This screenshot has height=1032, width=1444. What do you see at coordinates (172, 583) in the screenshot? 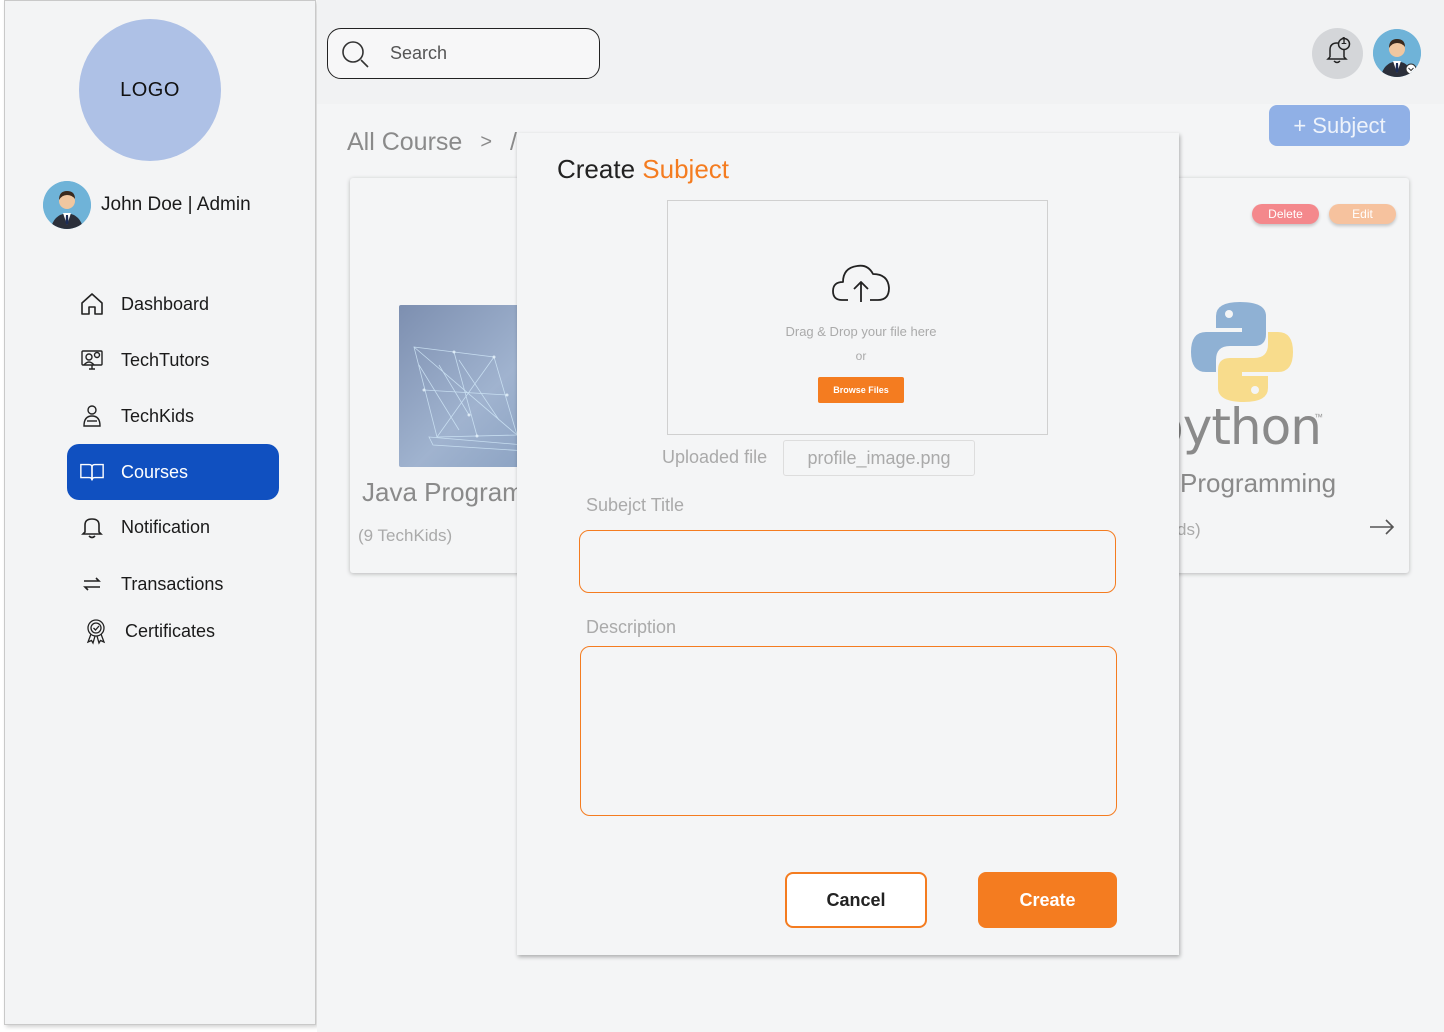
I see `sidebar-item-label: Transactions` at bounding box center [172, 583].